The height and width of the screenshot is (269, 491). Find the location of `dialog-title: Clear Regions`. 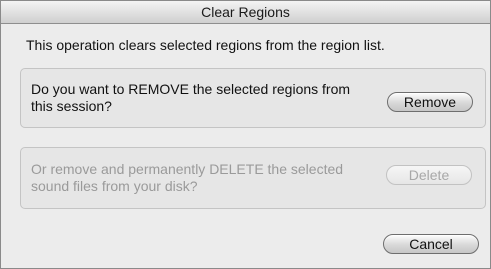

dialog-title: Clear Regions is located at coordinates (245, 12).